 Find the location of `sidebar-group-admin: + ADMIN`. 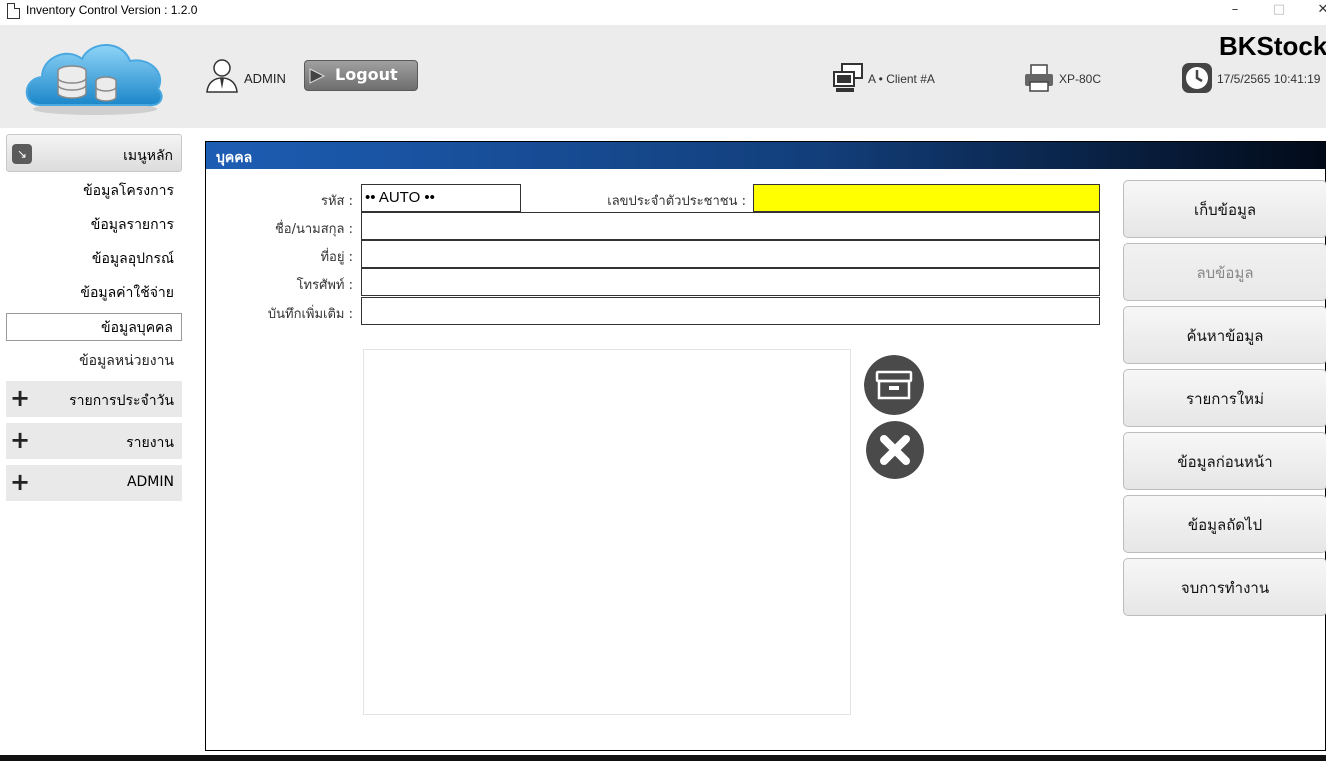

sidebar-group-admin: + ADMIN is located at coordinates (94, 483).